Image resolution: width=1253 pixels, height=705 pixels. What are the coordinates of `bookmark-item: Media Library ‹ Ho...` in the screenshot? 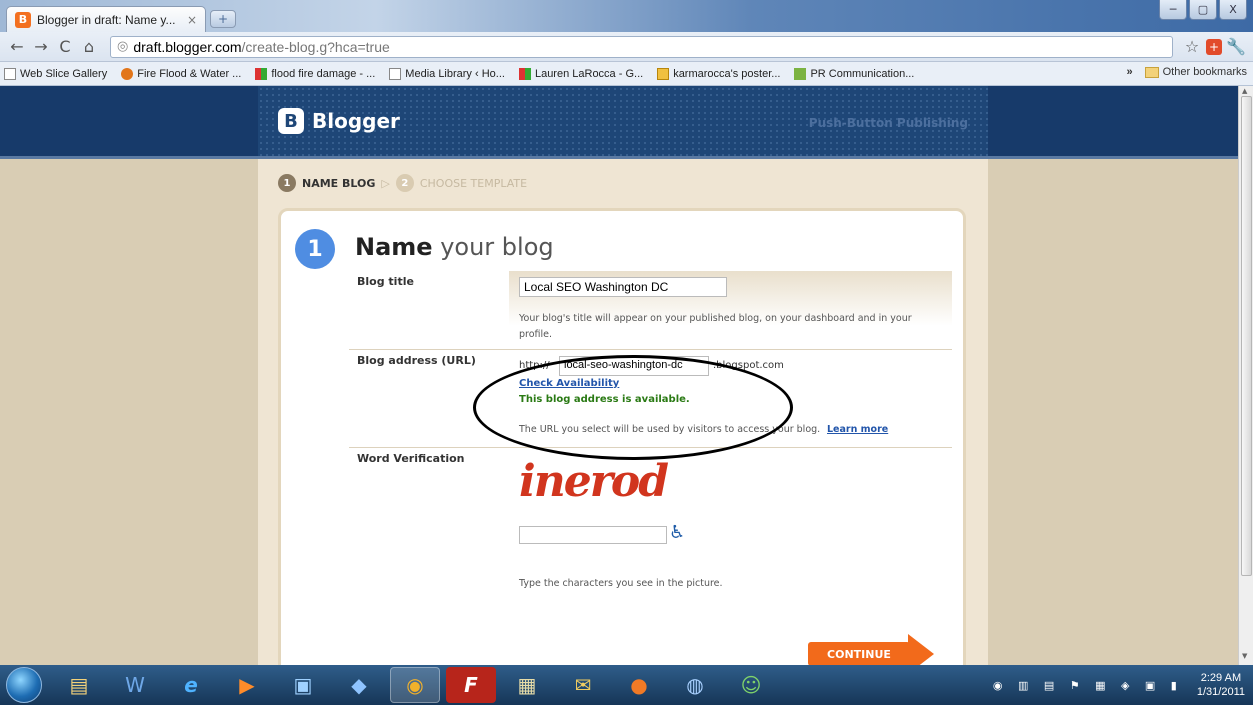 It's located at (447, 73).